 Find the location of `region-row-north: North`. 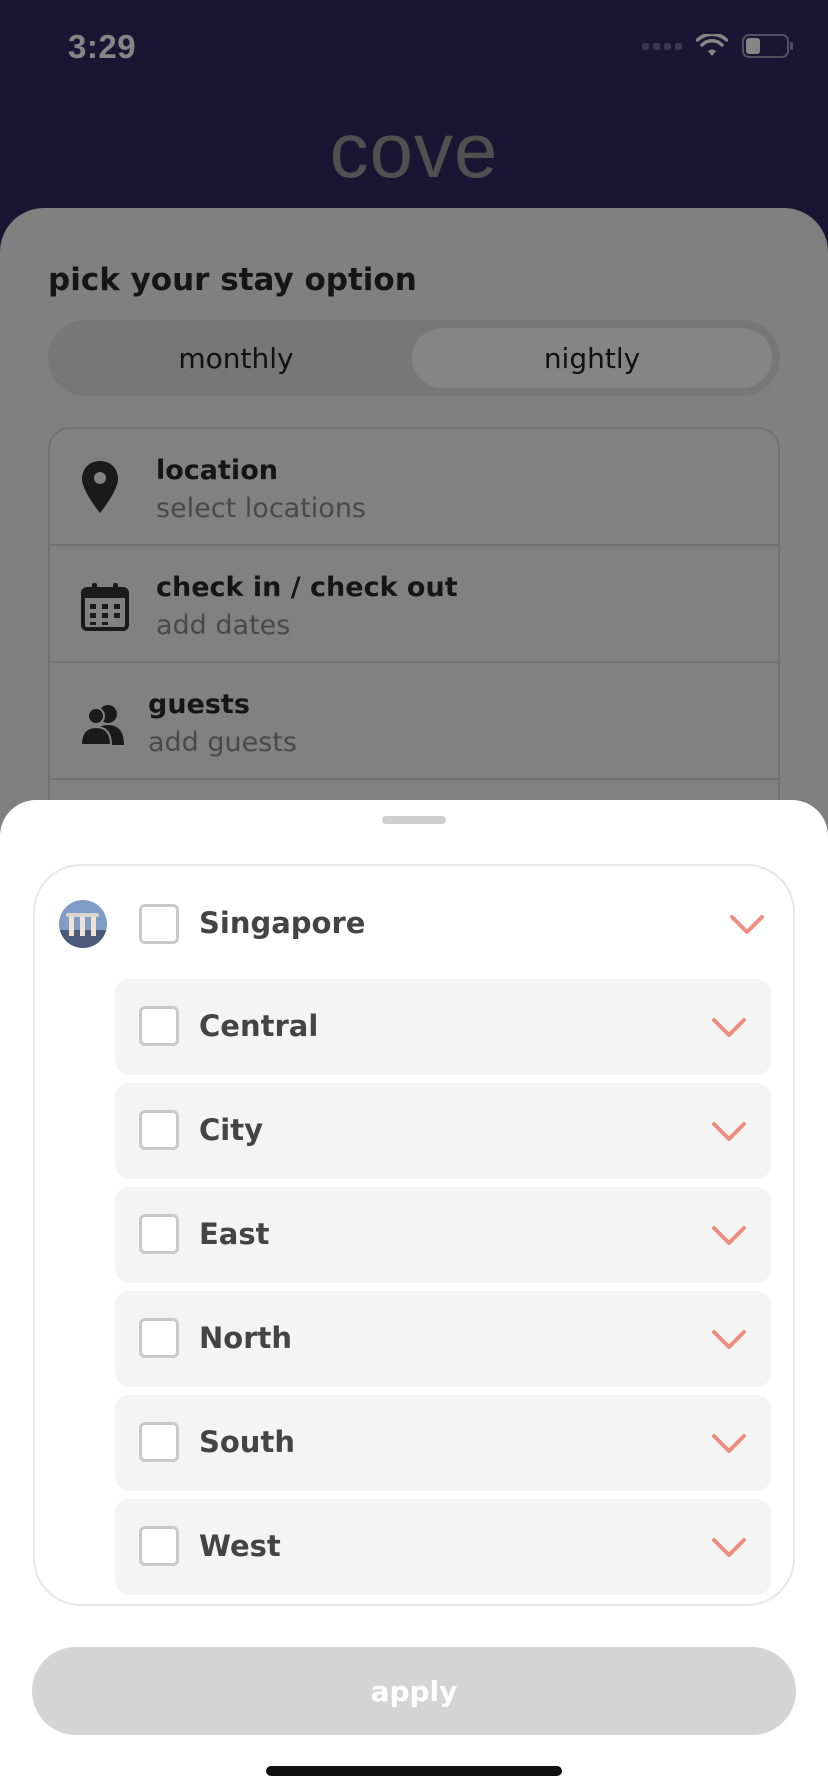

region-row-north: North is located at coordinates (443, 1339).